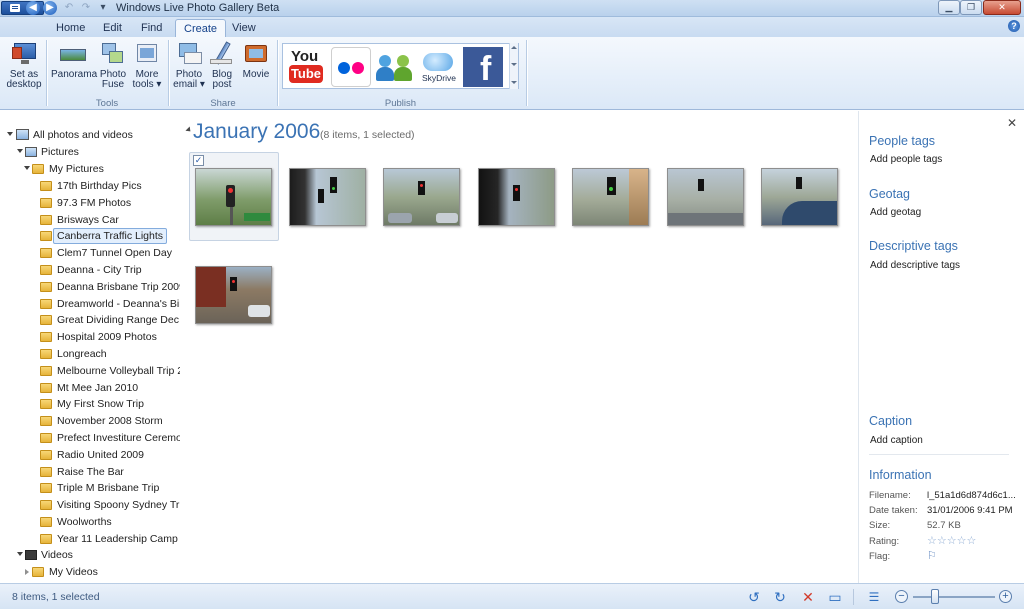 This screenshot has height=609, width=1024. Describe the element at coordinates (90, 253) in the screenshot. I see `tree-item-folder: Clem7 Tunnel Open Day` at that location.